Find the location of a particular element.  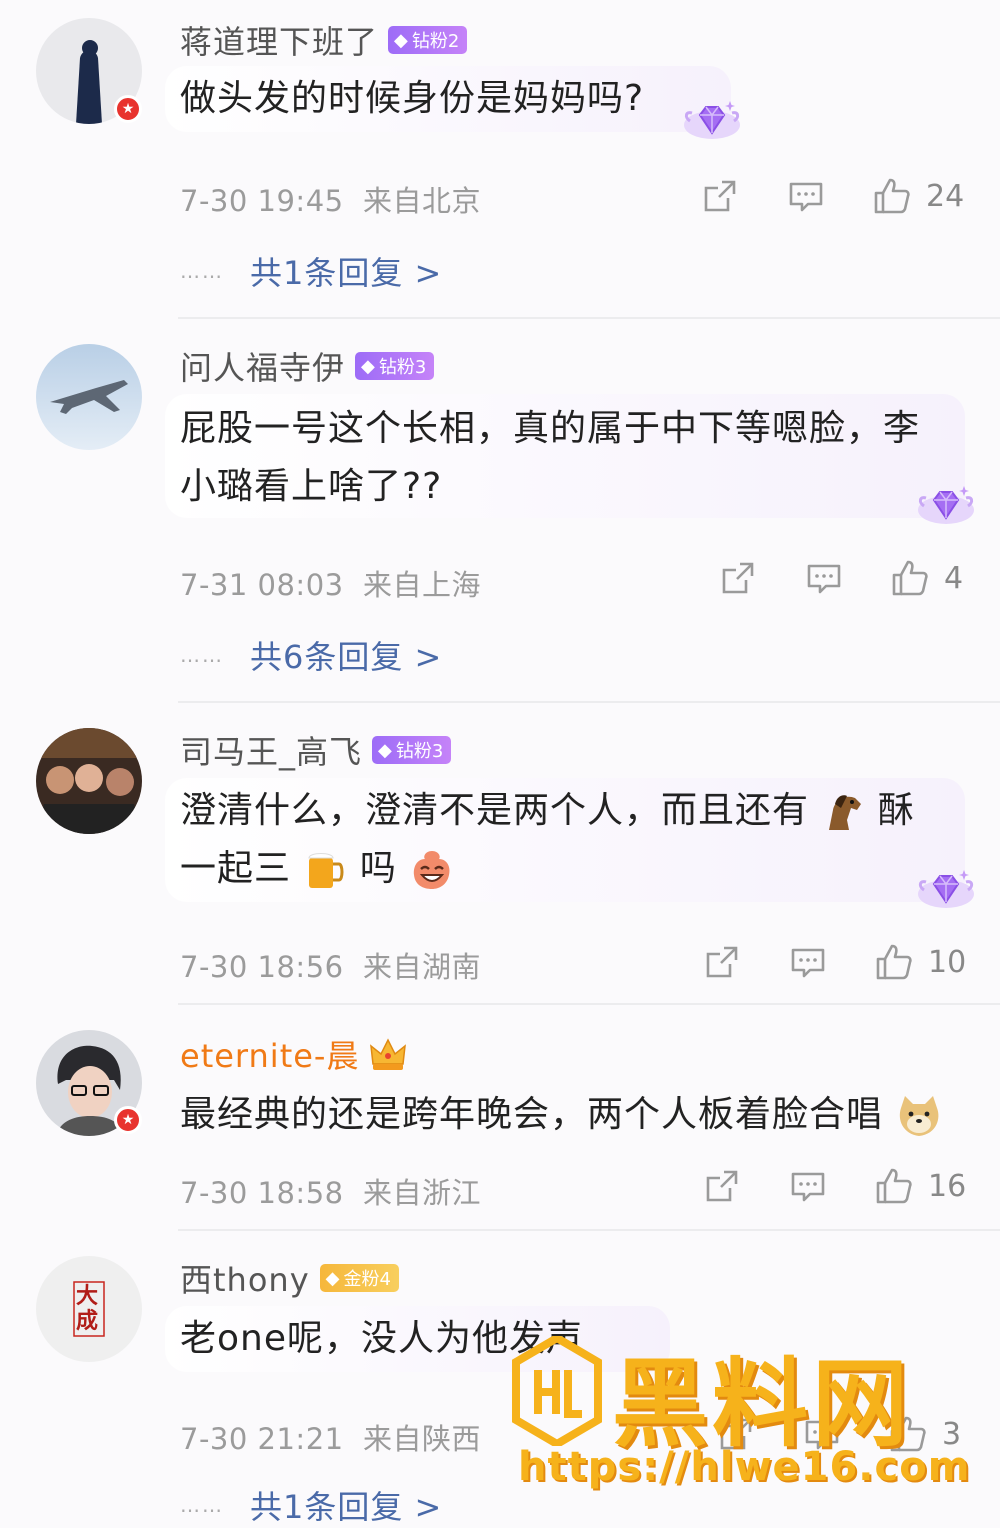

name-row: 西thony ◆ 金粉4 is located at coordinates (289, 1278).